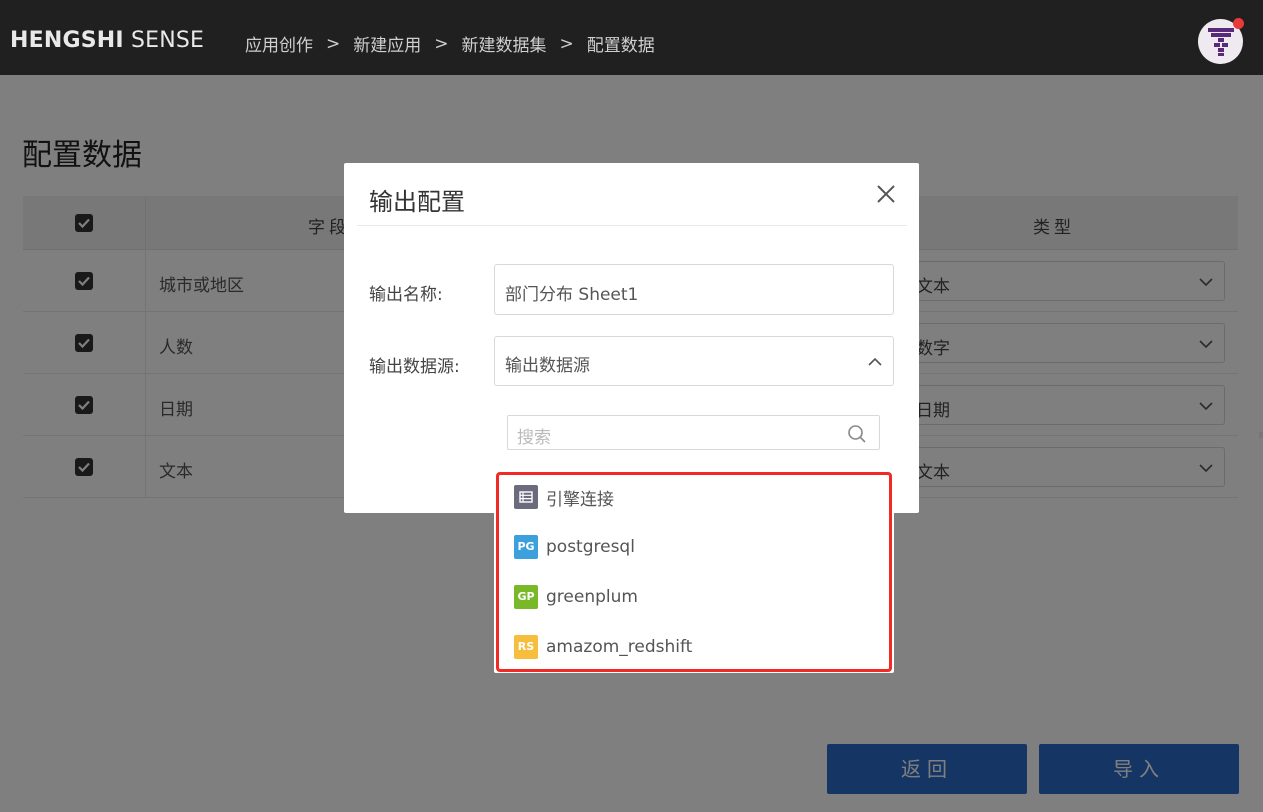 The height and width of the screenshot is (812, 1263). I want to click on dropdown-item-label: amazom_redshift, so click(619, 647).